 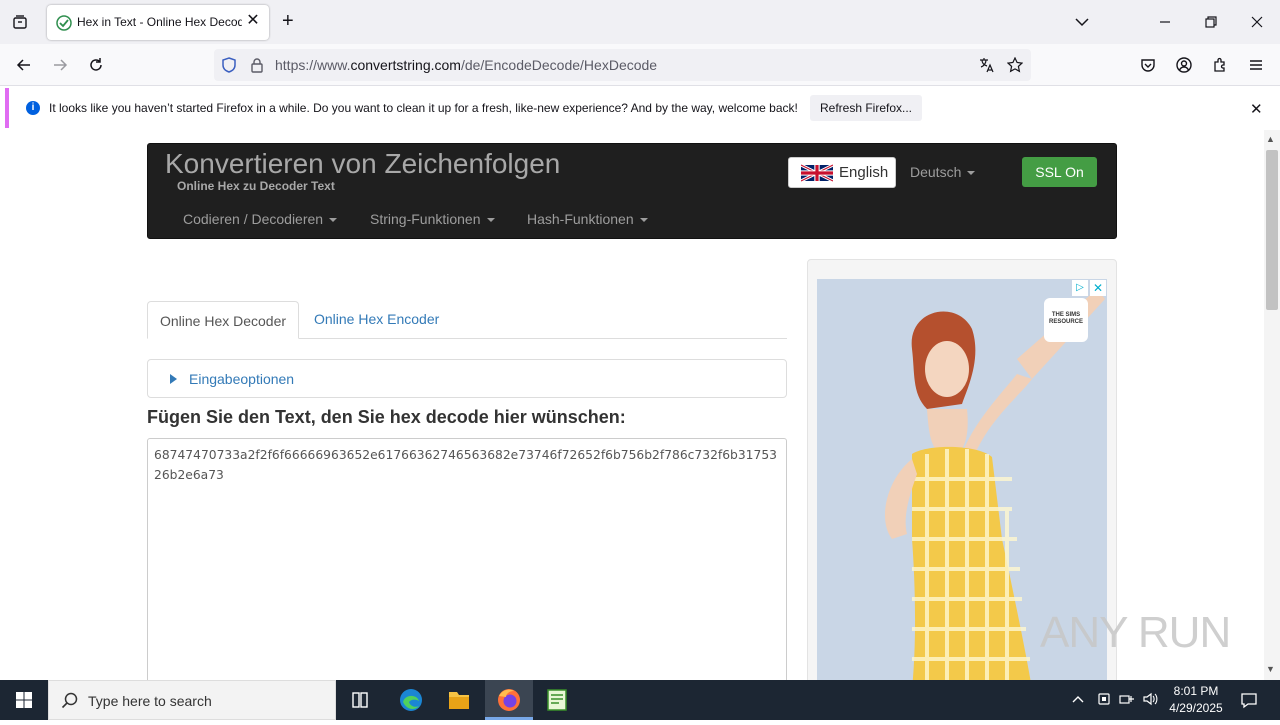 I want to click on tab-close-icon: ✕, so click(x=253, y=21).